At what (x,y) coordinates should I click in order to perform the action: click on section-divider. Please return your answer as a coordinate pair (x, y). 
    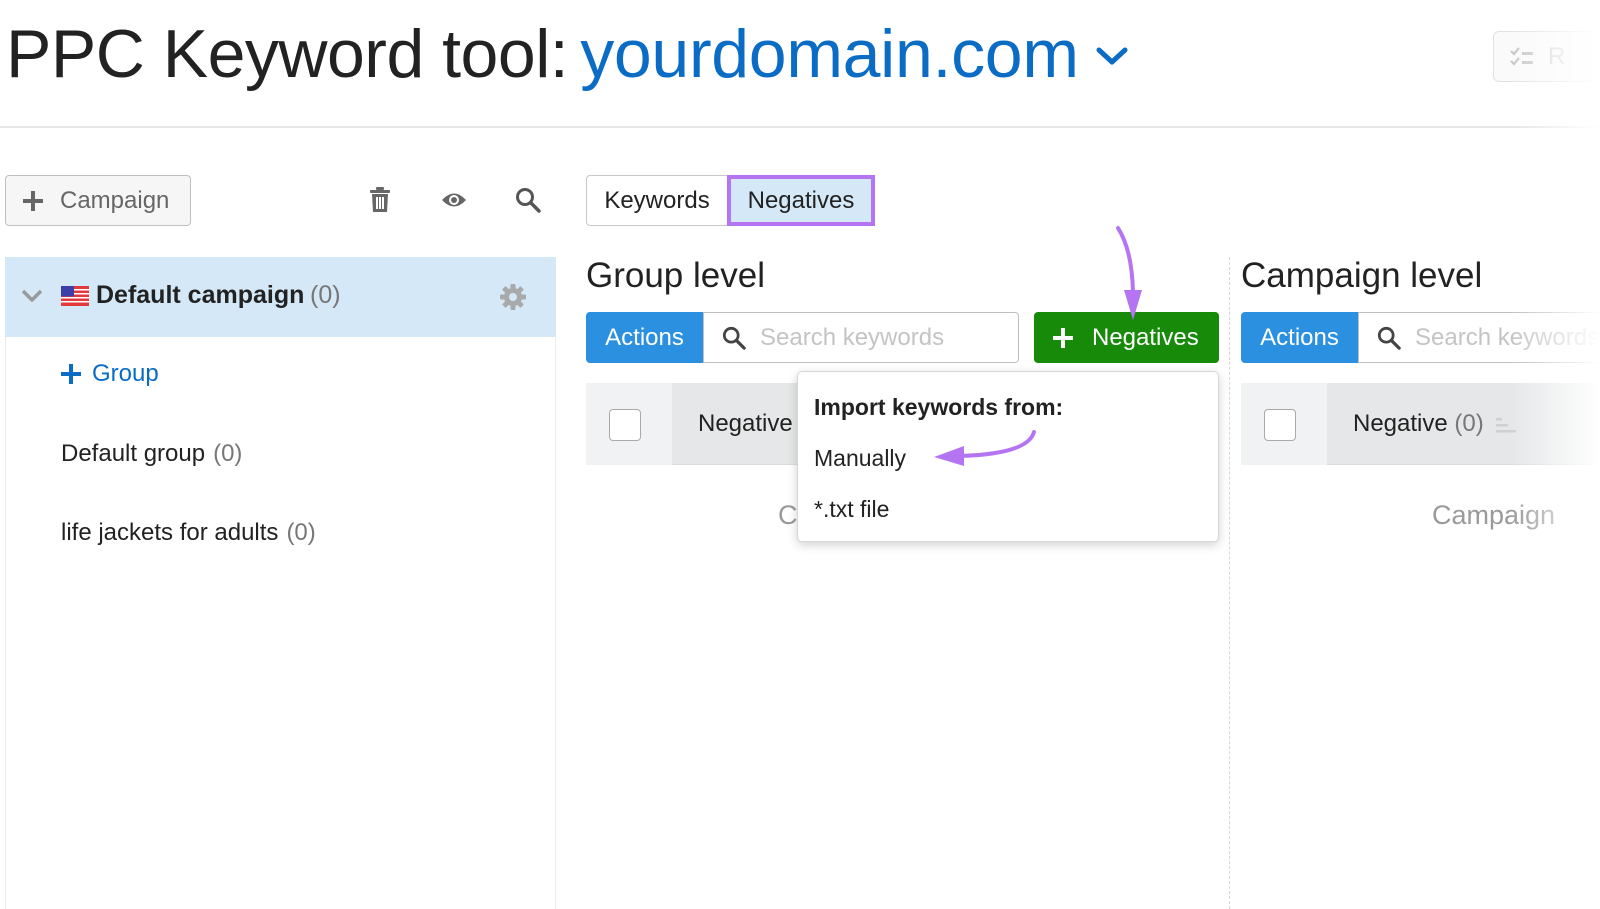
    Looking at the image, I should click on (1229, 583).